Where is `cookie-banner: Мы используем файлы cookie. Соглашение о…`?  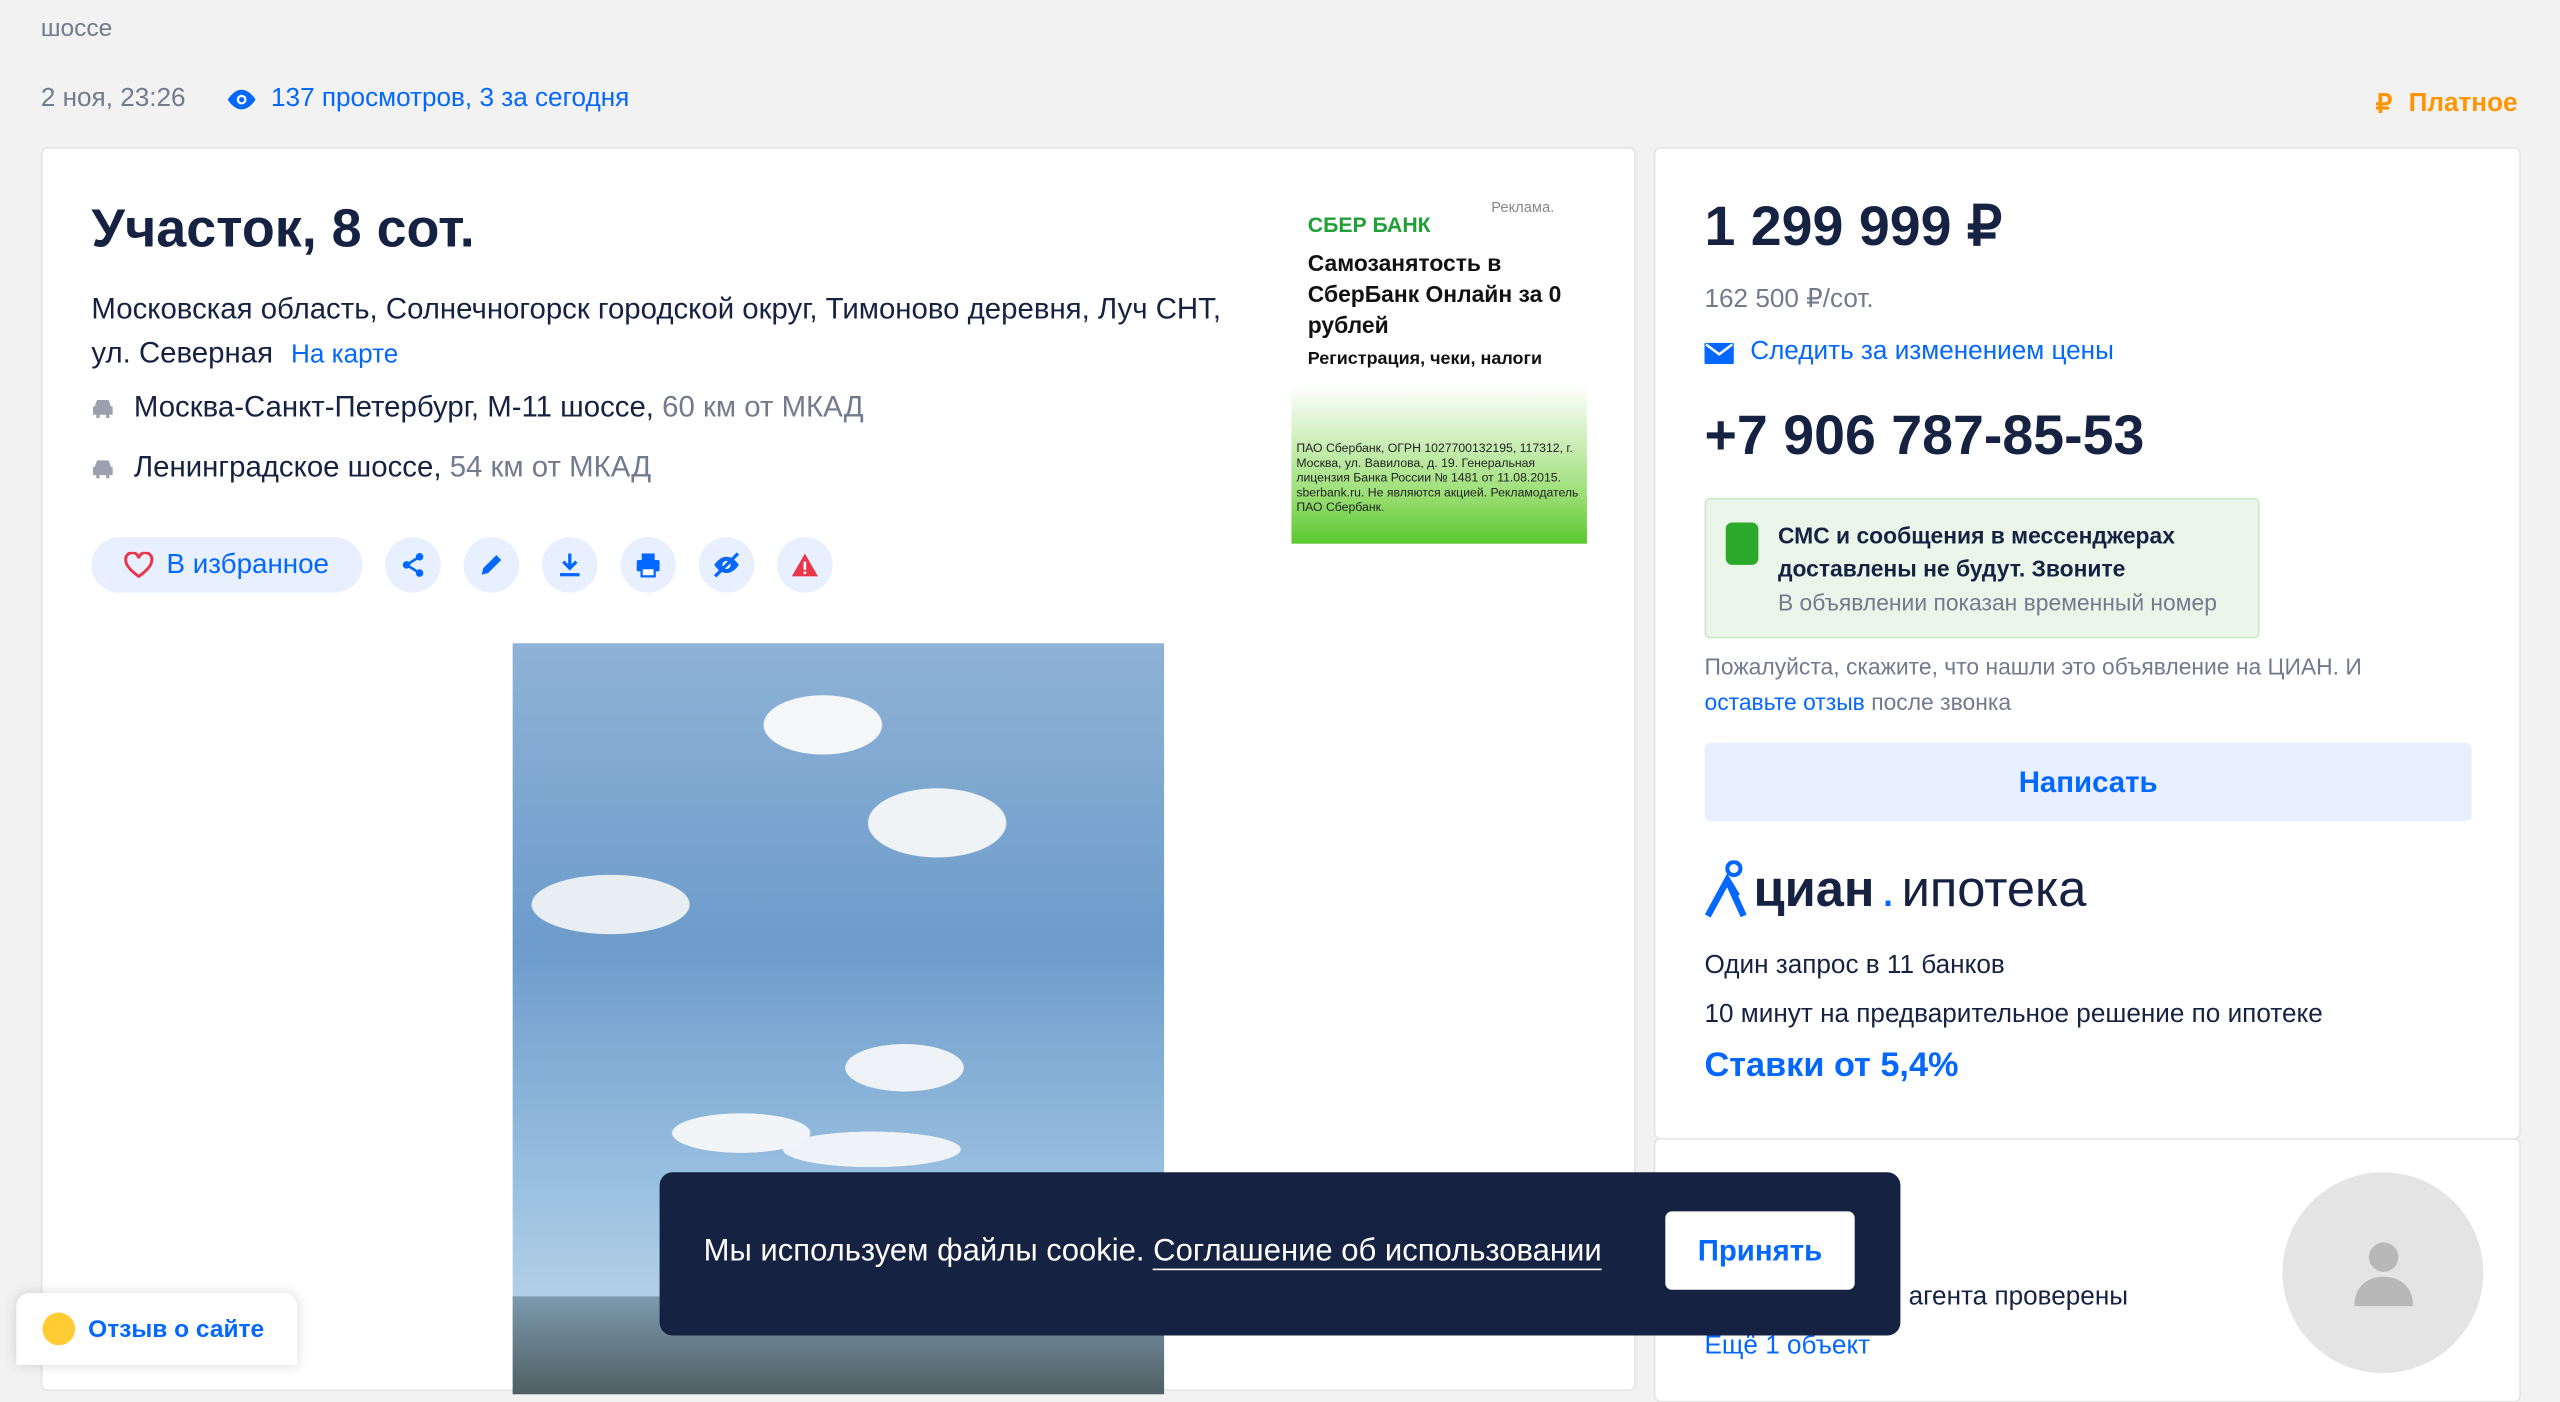 cookie-banner: Мы используем файлы cookie. Соглашение о… is located at coordinates (1280, 1254).